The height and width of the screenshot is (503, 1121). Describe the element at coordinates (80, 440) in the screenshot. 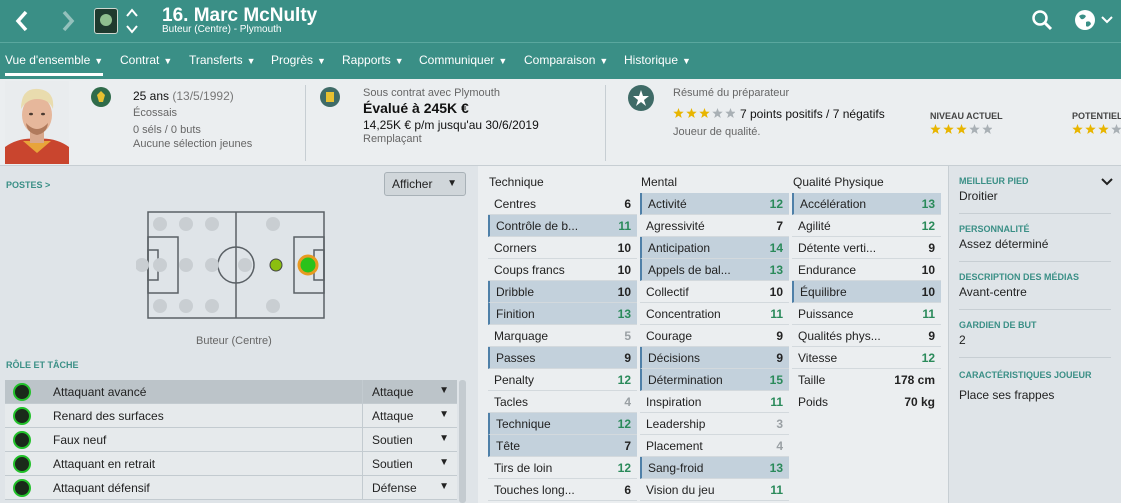

I see `role-name: Faux neuf` at that location.